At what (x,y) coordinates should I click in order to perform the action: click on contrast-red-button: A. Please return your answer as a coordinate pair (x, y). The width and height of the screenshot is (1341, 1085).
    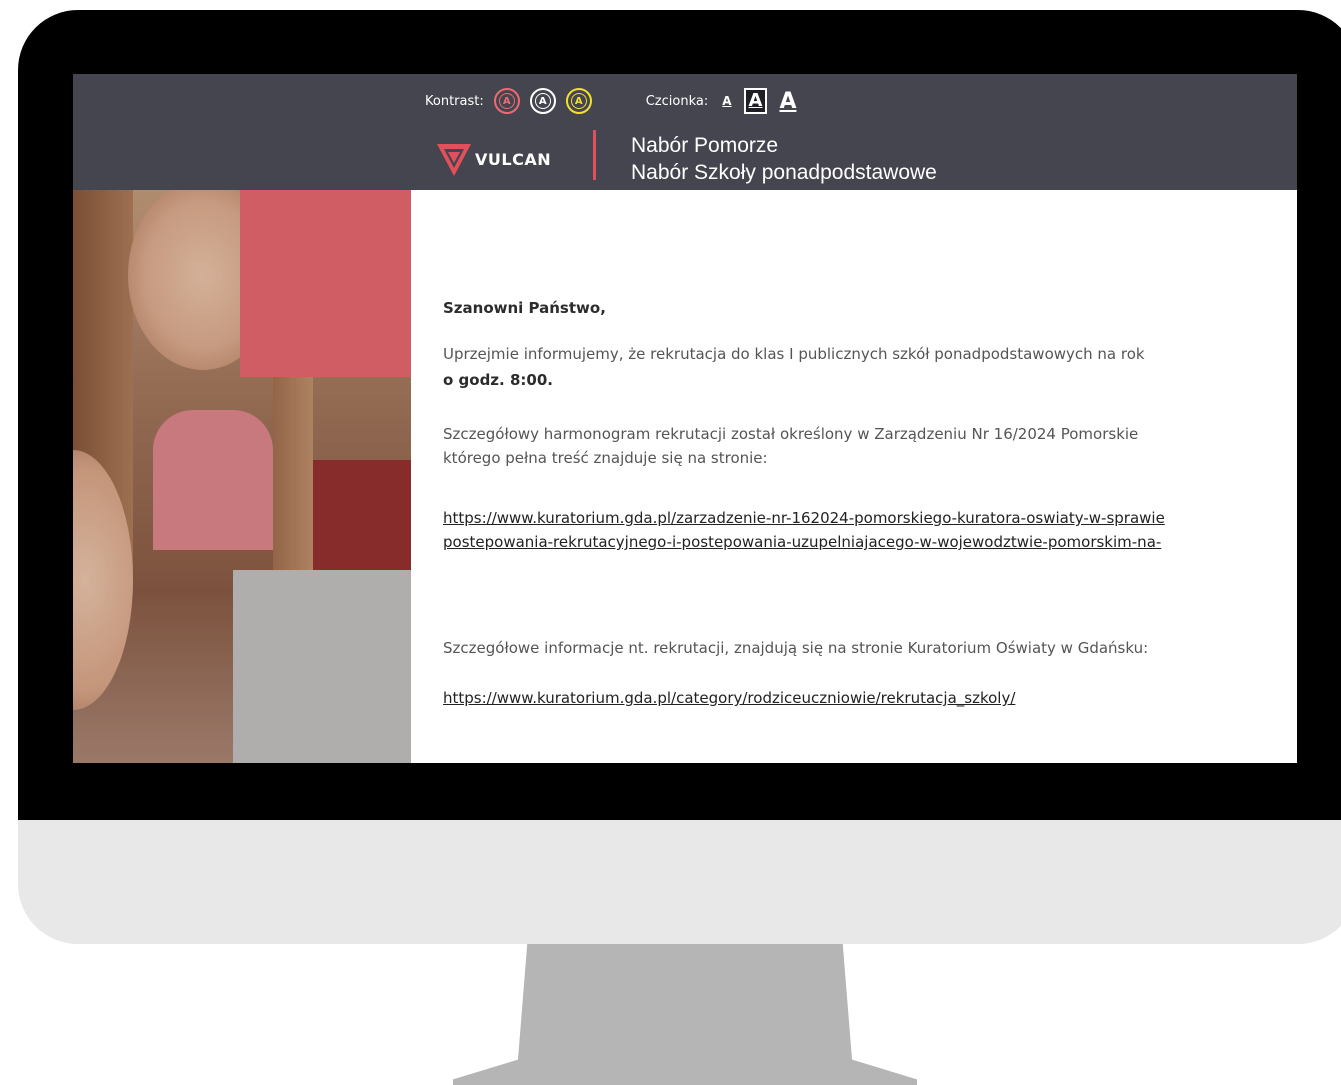
    Looking at the image, I should click on (506, 101).